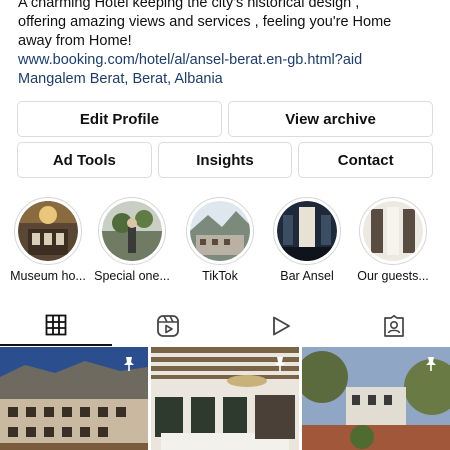 The height and width of the screenshot is (450, 450). I want to click on tab-tagged, so click(394, 326).